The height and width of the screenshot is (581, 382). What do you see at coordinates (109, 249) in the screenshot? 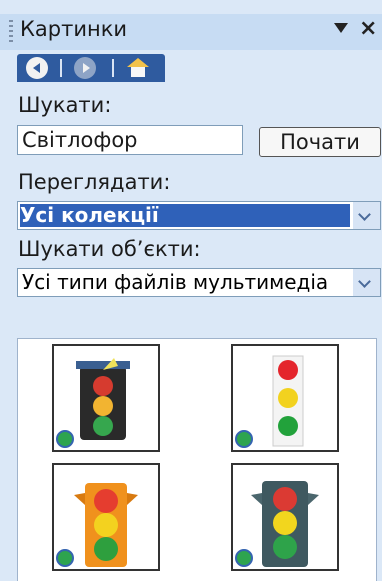
I see `types-label: Шукати об’єкти:` at bounding box center [109, 249].